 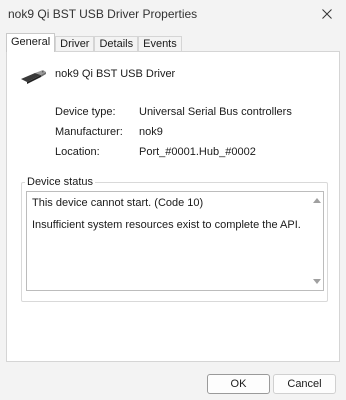 I want to click on device-type-label: Device type:, so click(x=85, y=112).